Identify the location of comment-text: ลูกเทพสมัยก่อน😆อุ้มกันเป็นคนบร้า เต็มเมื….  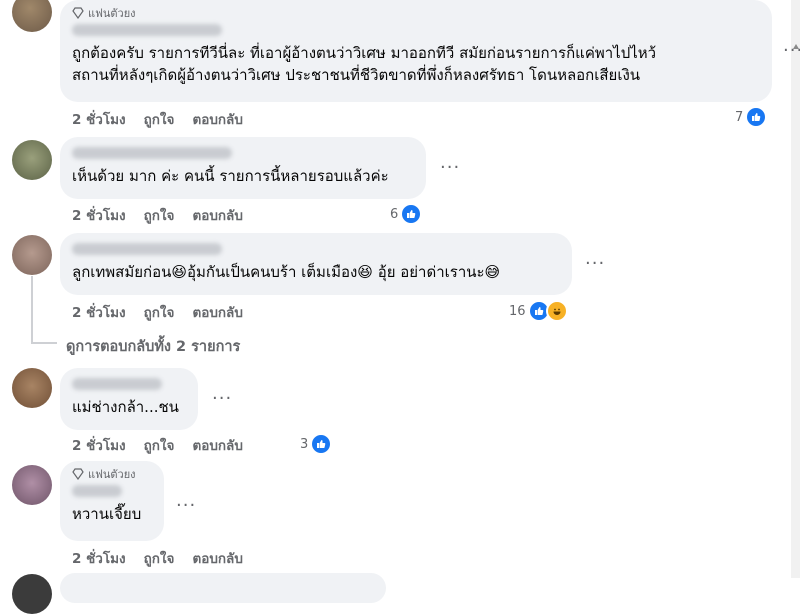
(286, 272).